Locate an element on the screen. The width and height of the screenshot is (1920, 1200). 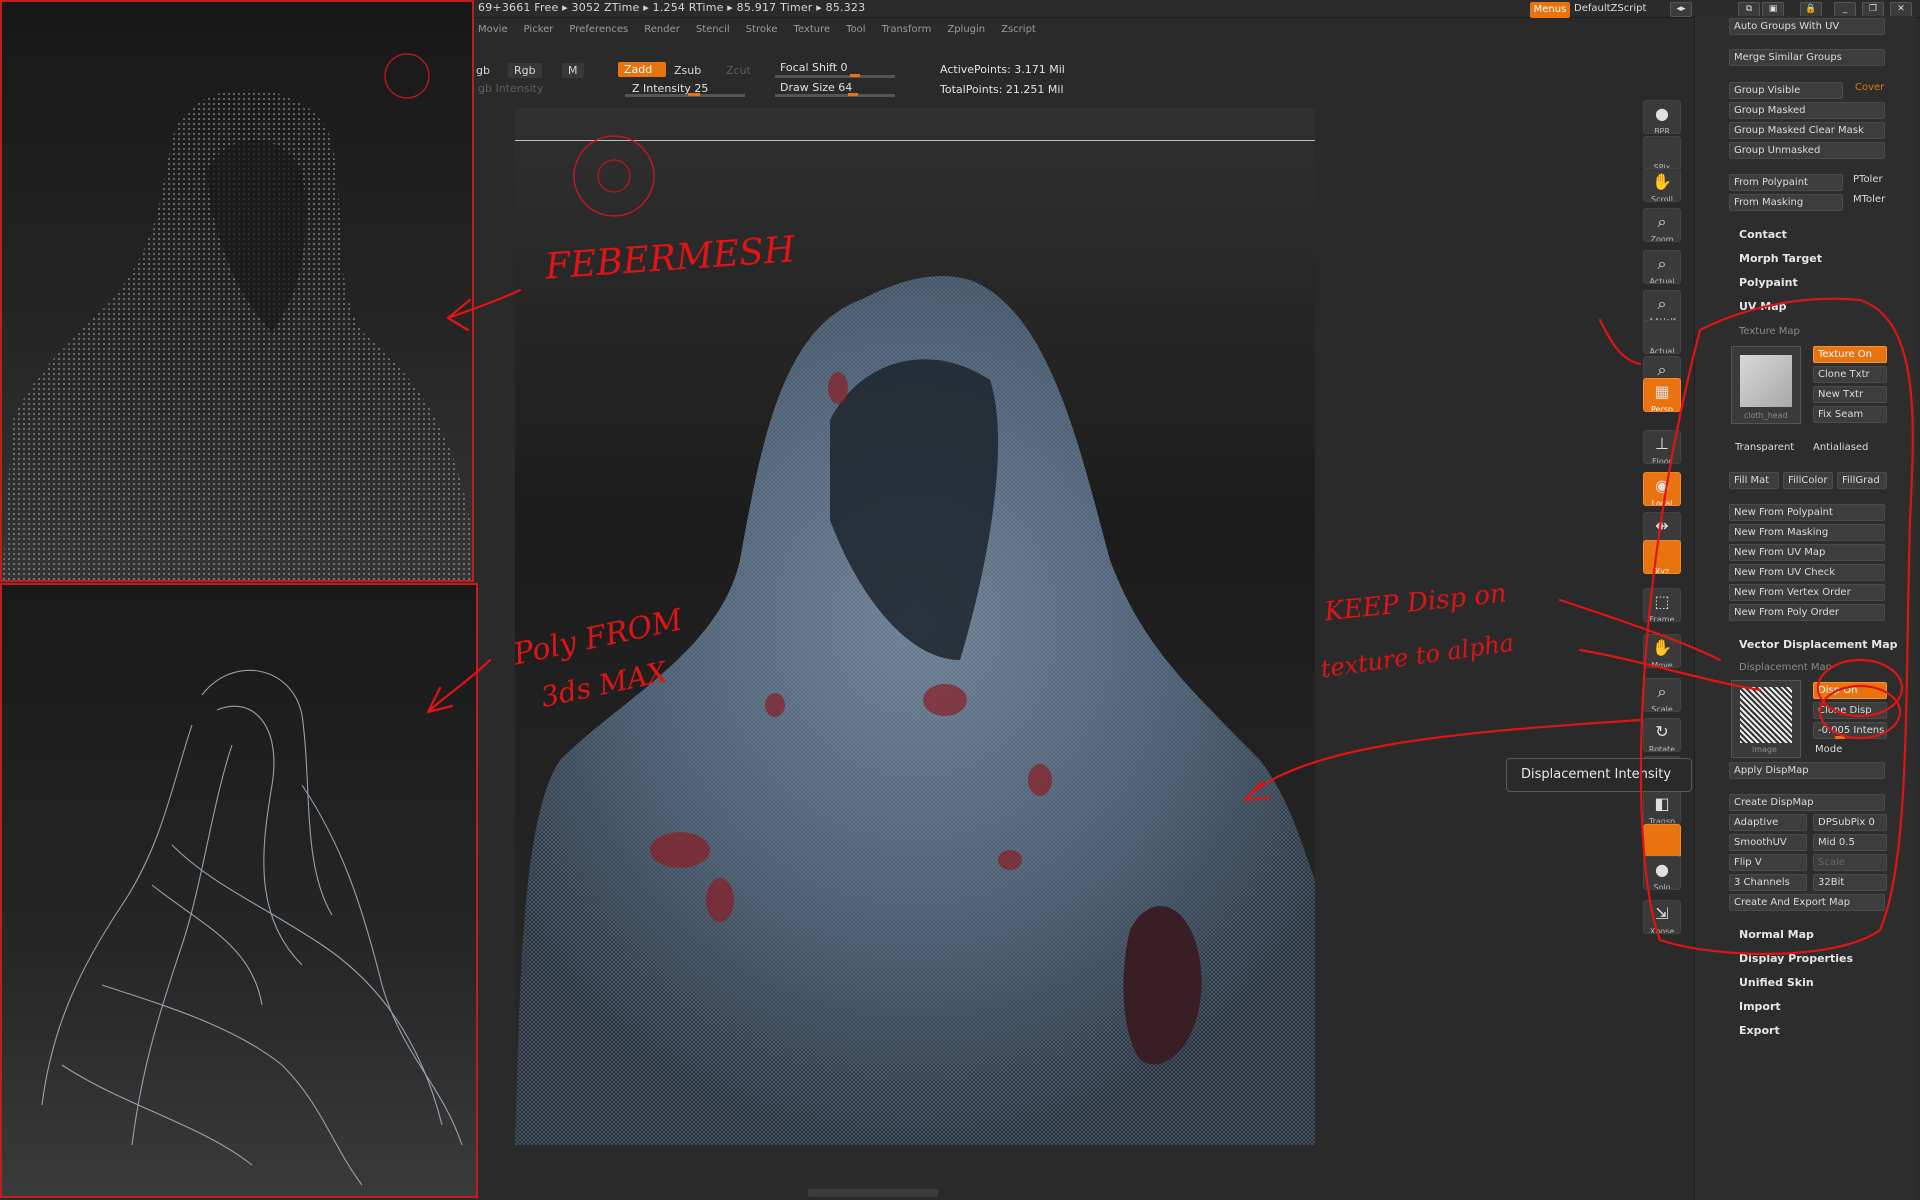
apply-dispmap-button: Apply DispMap is located at coordinates (1807, 770).